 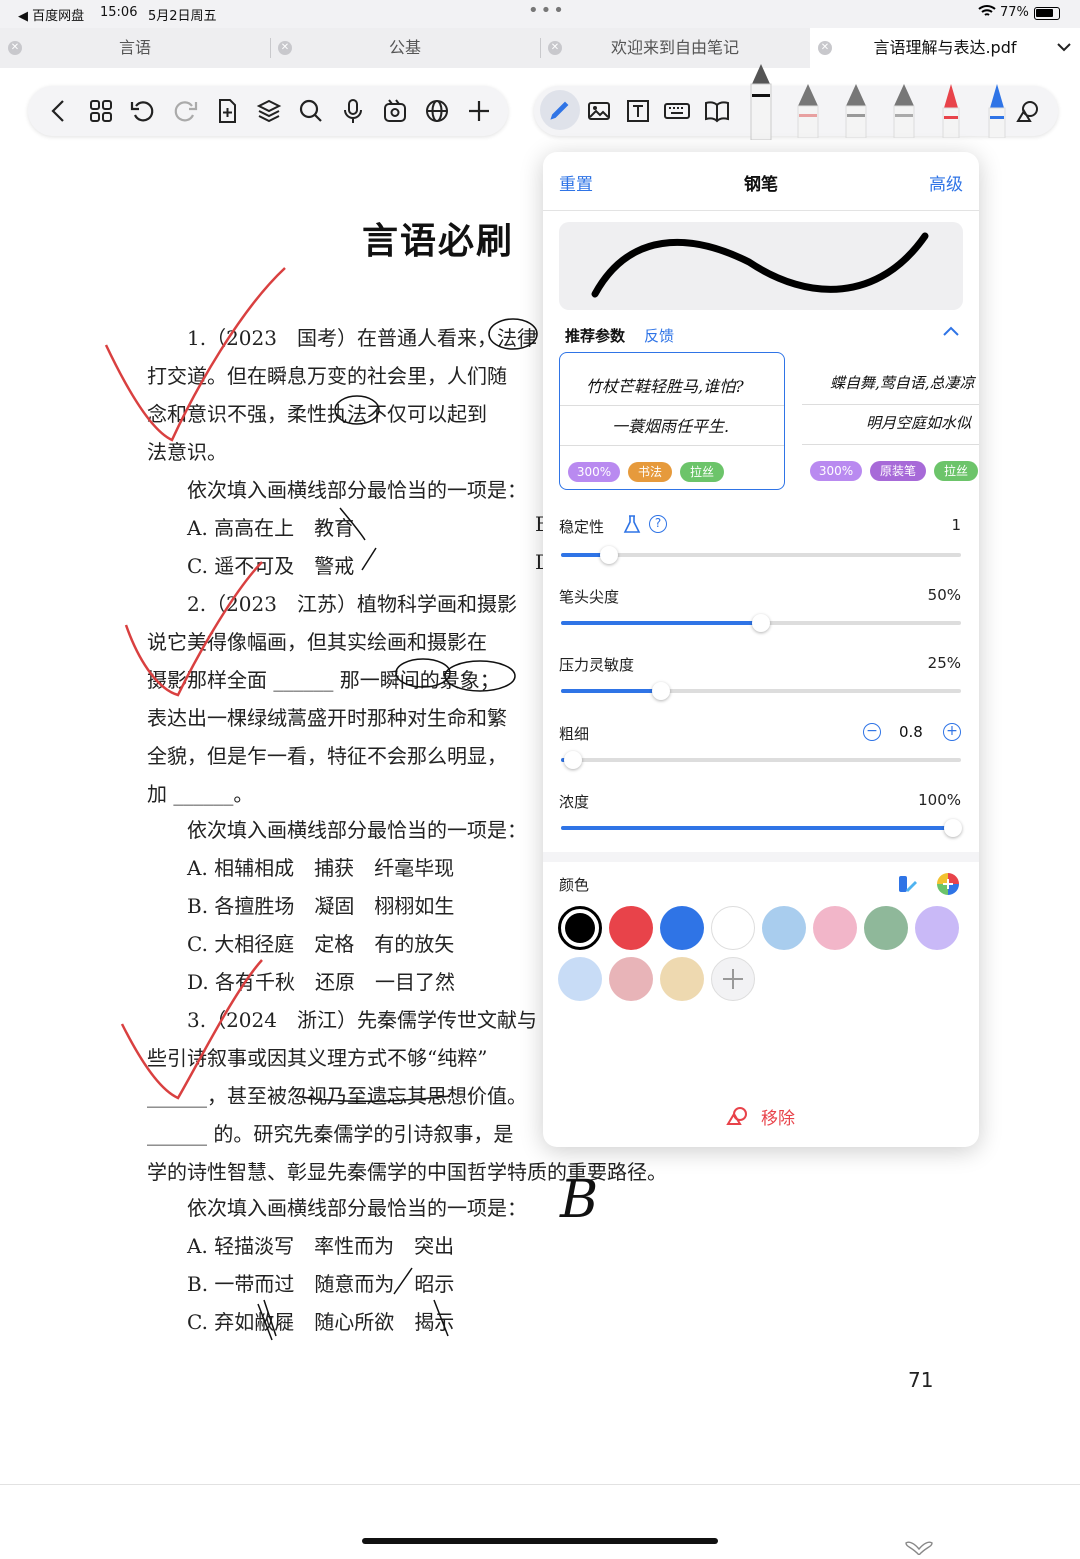 I want to click on preset-sample-line: 竹杖芒鞋轻胜马,谁怕?, so click(x=665, y=386).